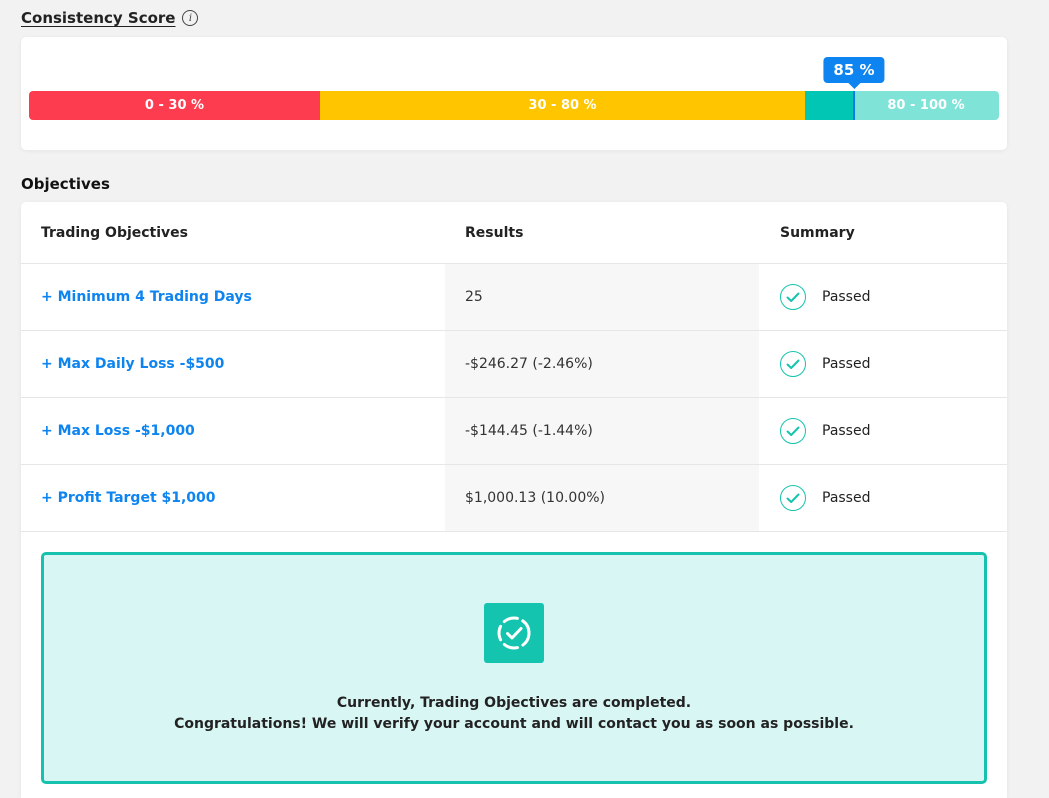  I want to click on column-header-objectives: Trading Objectives, so click(115, 232).